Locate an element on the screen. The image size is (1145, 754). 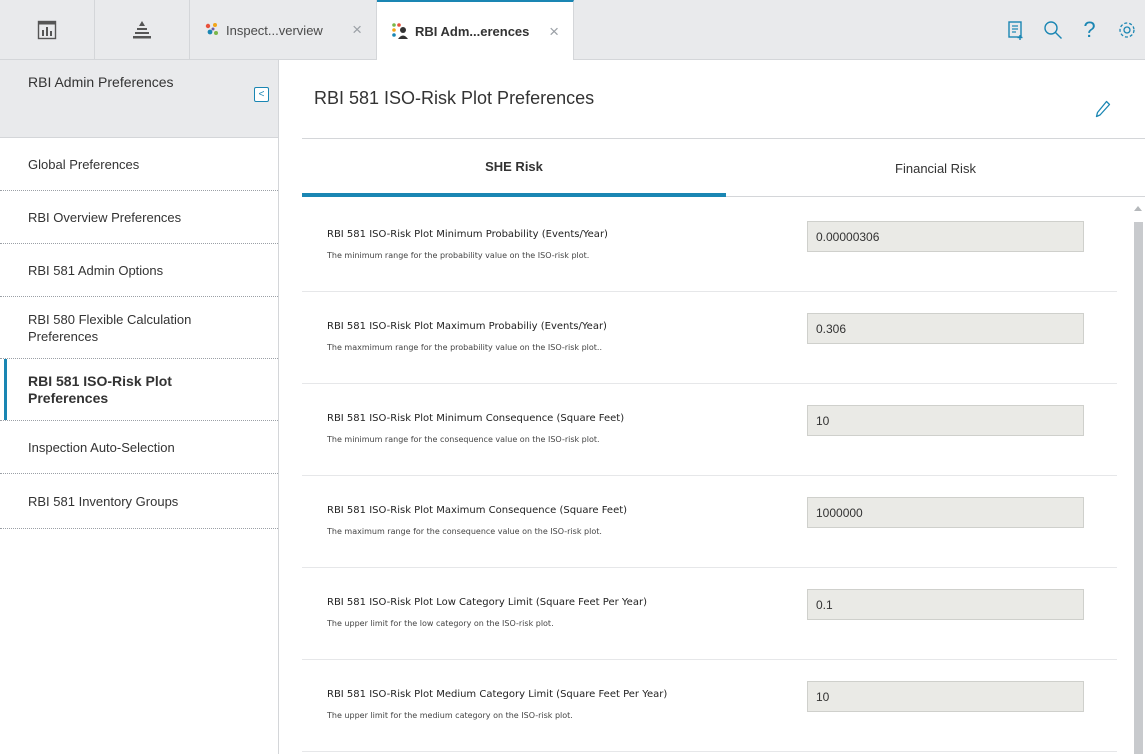
tab-label: Financial Risk is located at coordinates (935, 168).